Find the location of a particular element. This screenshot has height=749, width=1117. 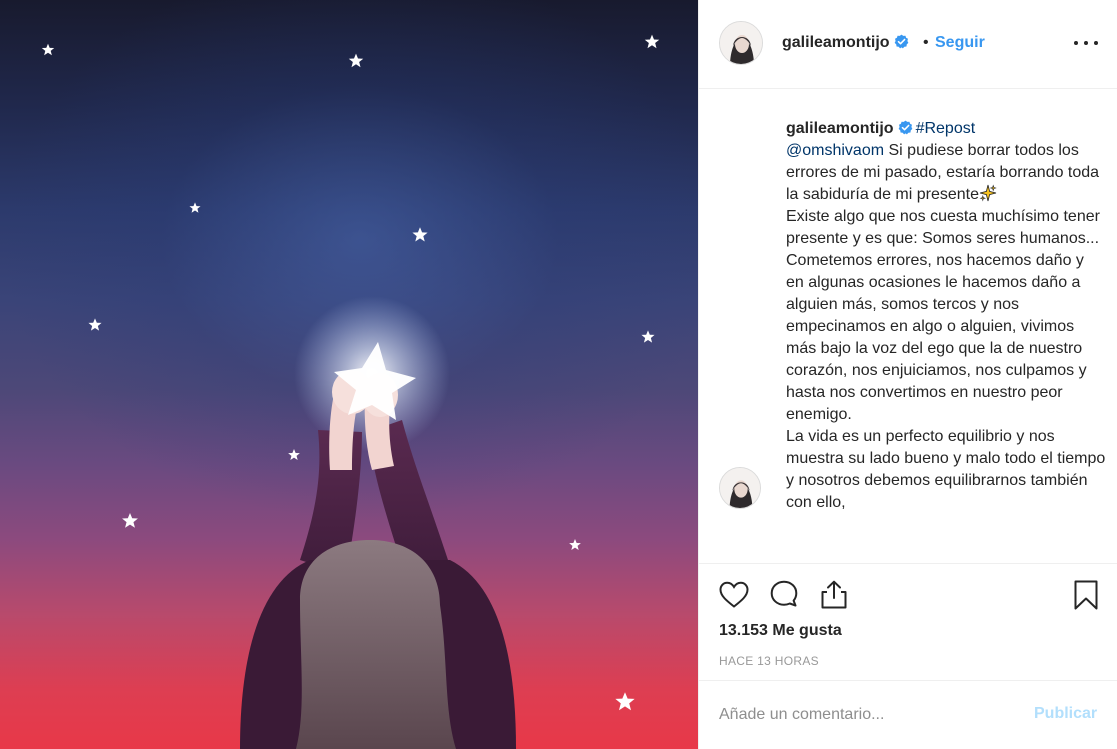

sparkles-icon is located at coordinates (988, 193).